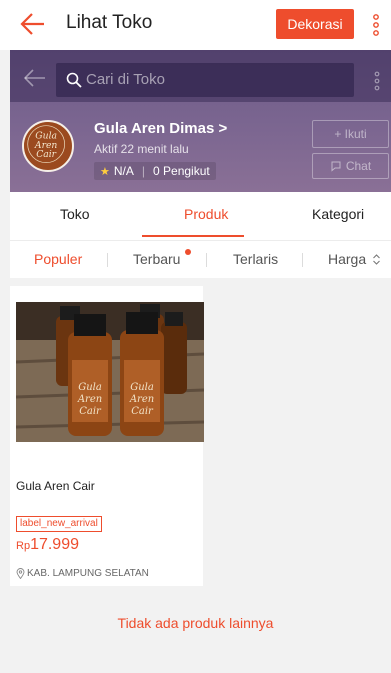 The image size is (391, 673). Describe the element at coordinates (350, 134) in the screenshot. I see `follow-button: + Ikuti` at that location.